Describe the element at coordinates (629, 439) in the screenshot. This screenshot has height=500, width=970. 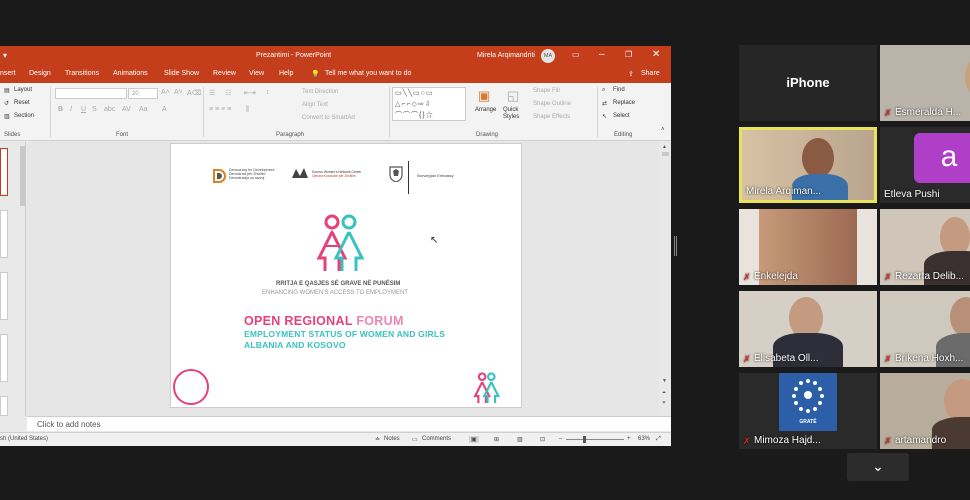
I see `zoom-in-icon: +` at that location.